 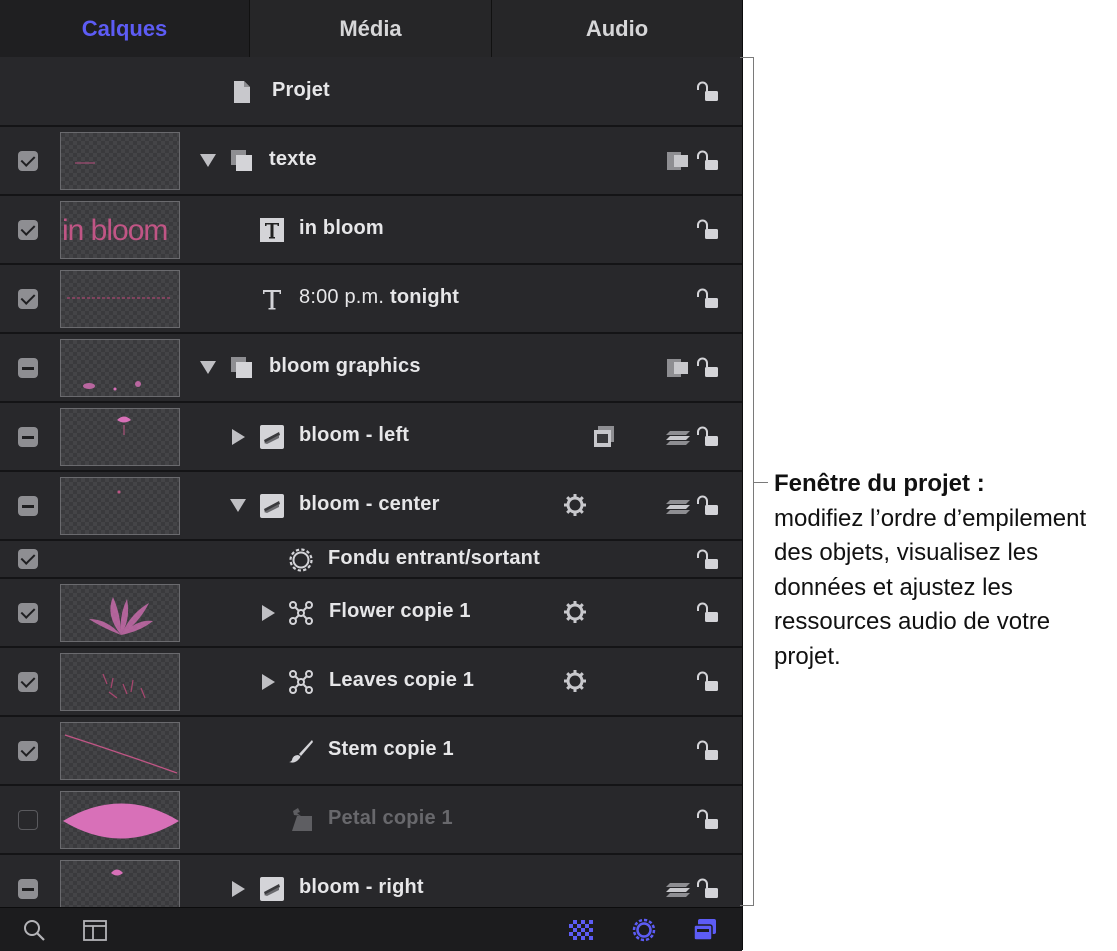 I want to click on behavior-row: Fondu entrant/sortant, so click(x=371, y=560).